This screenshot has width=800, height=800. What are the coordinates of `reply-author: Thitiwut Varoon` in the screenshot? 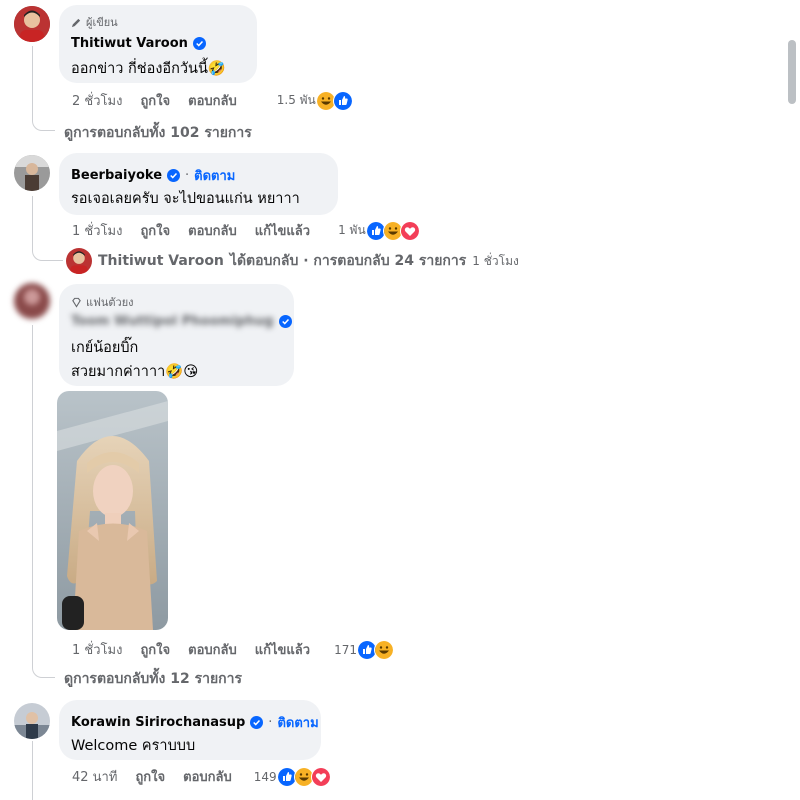 It's located at (161, 261).